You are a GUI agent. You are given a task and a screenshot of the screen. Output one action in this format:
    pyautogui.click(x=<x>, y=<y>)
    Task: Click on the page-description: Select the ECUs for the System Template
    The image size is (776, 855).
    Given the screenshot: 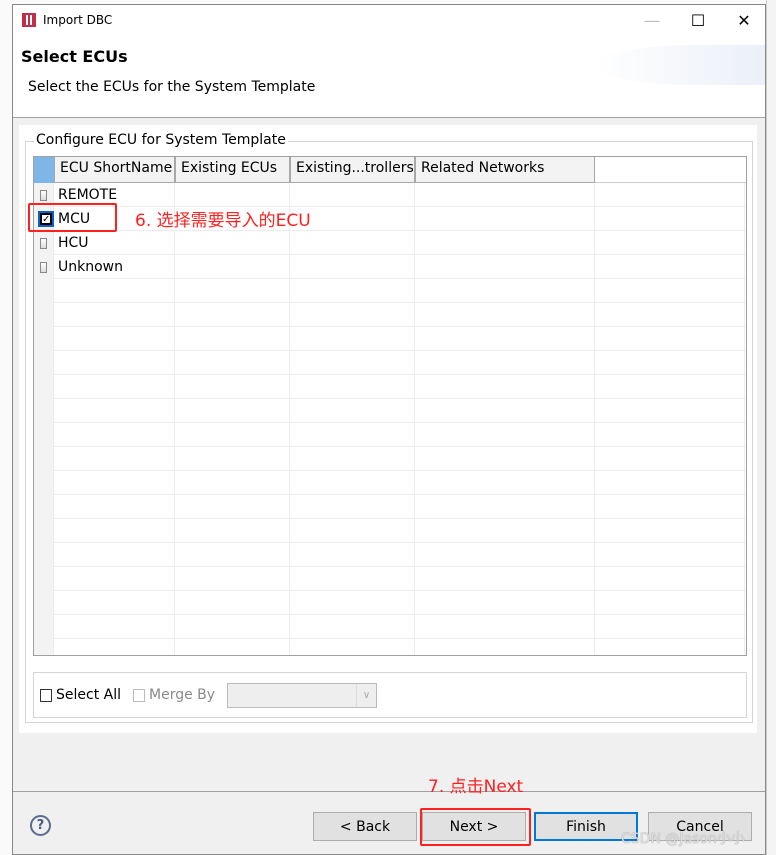 What is the action you would take?
    pyautogui.click(x=172, y=87)
    